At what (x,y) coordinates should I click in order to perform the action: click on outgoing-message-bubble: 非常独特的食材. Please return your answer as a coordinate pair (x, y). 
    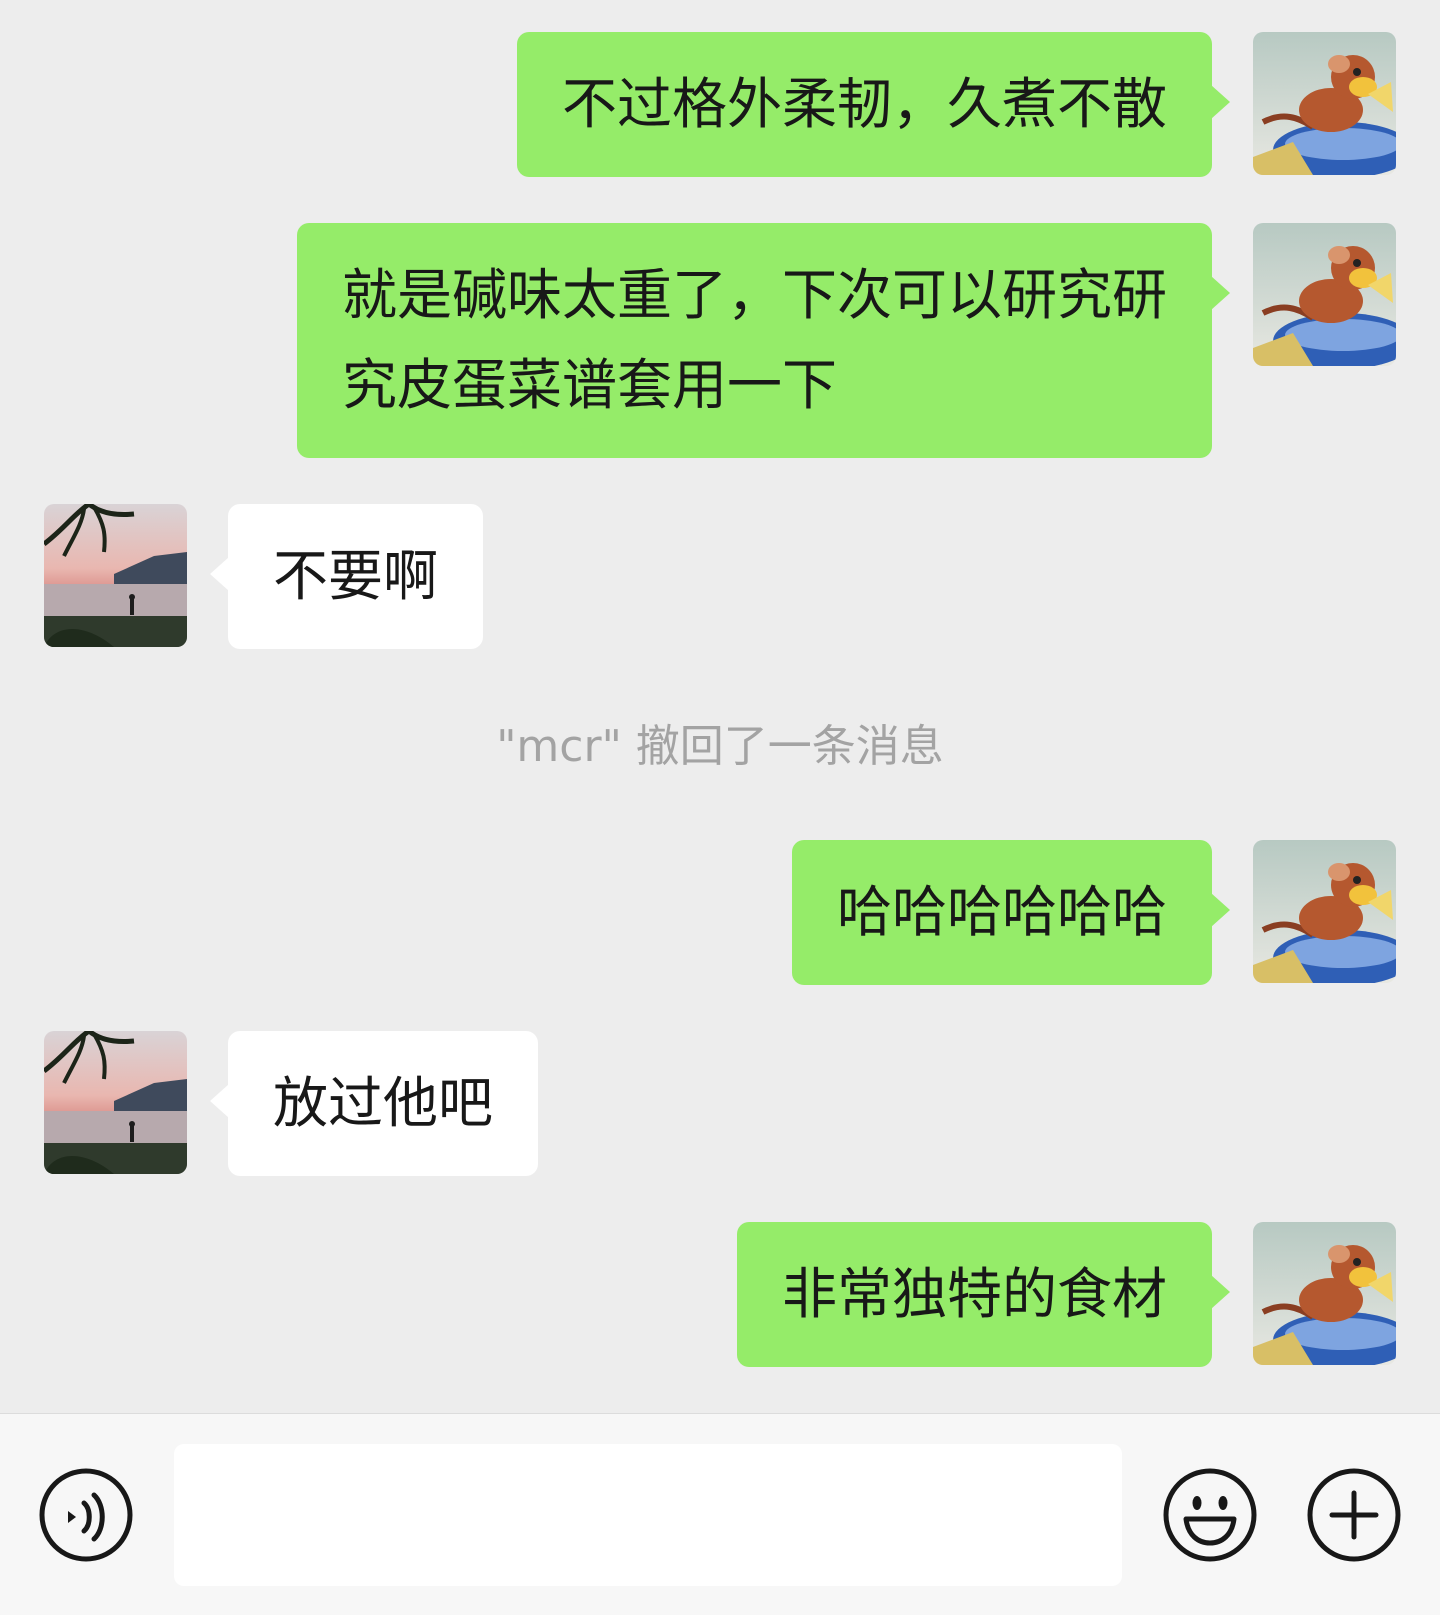
    Looking at the image, I should click on (983, 1294).